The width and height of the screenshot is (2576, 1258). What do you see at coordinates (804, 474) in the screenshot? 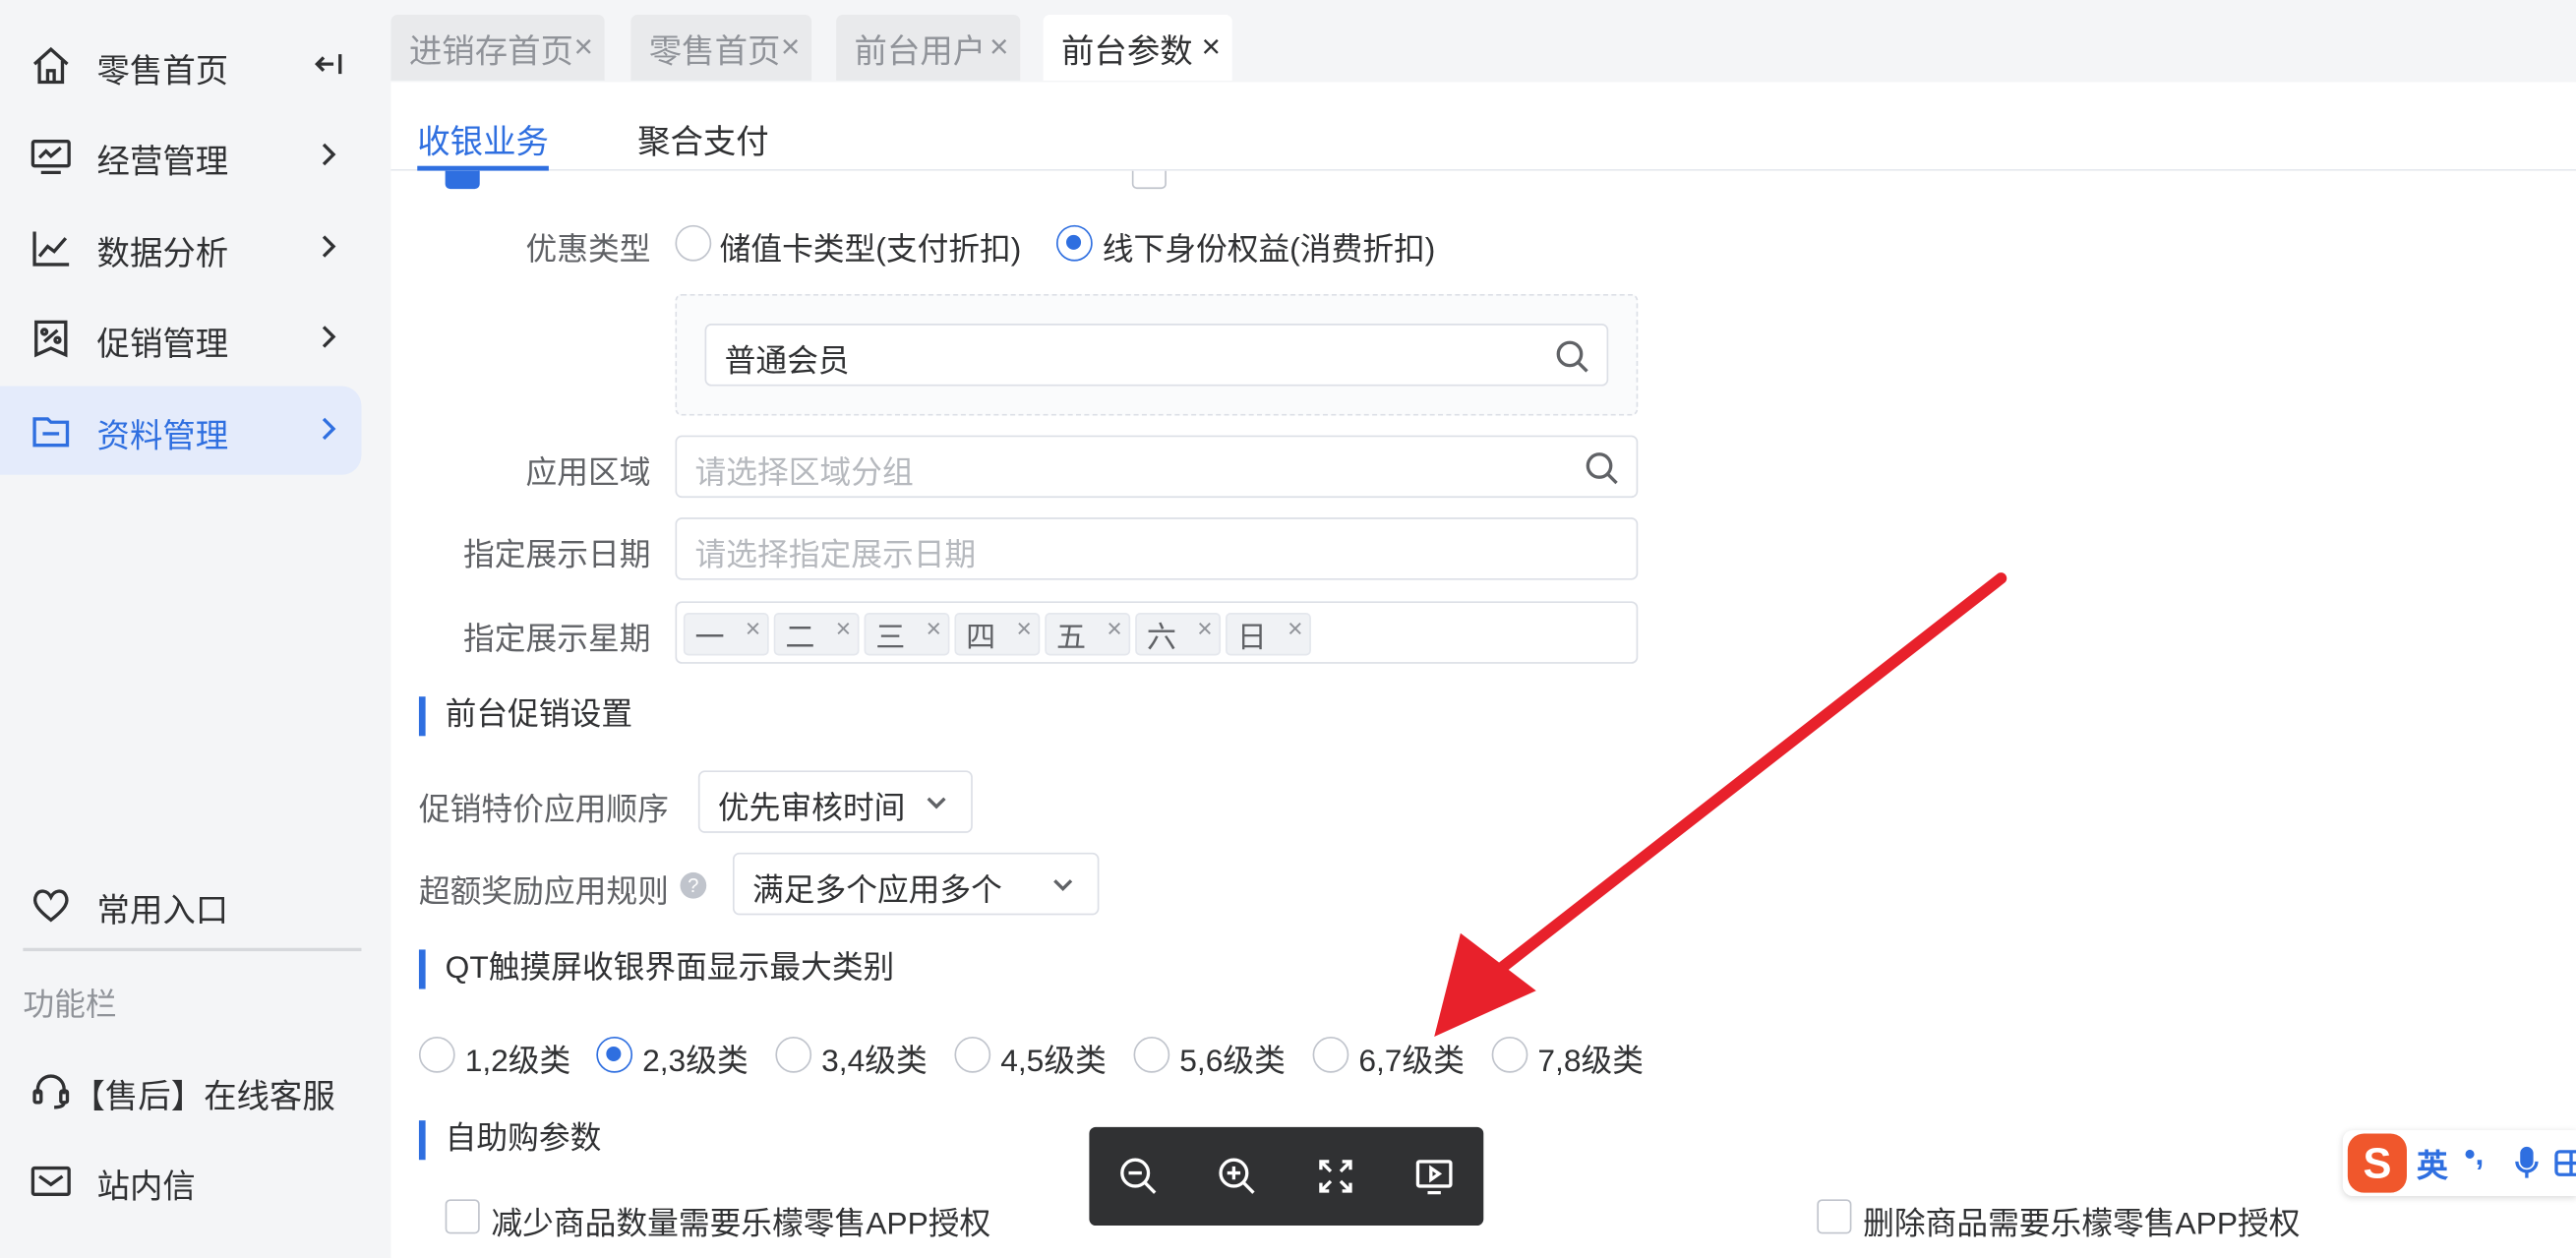
I see `region-placeholder: 请选择区域分组` at bounding box center [804, 474].